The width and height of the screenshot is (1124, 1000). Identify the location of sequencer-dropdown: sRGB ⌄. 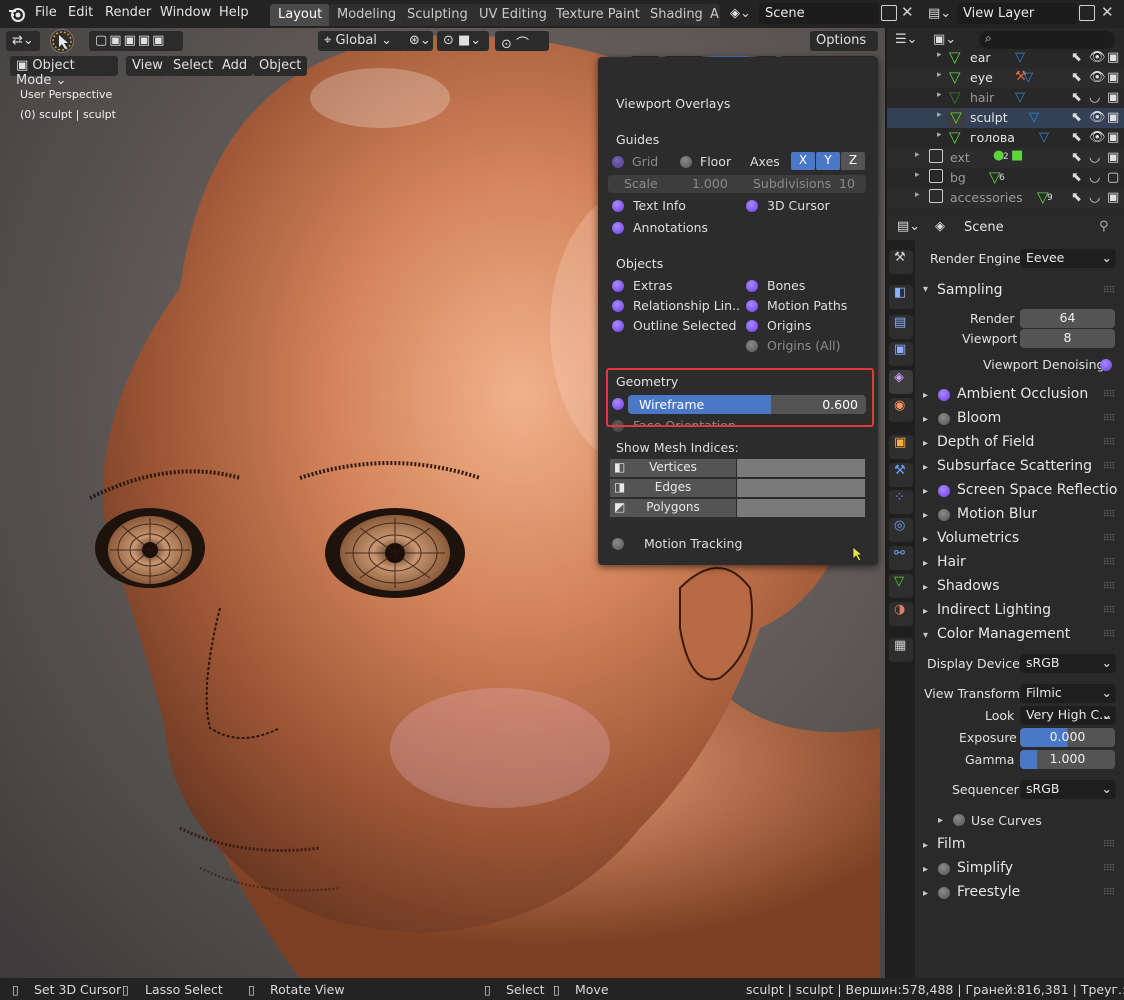
(1068, 789).